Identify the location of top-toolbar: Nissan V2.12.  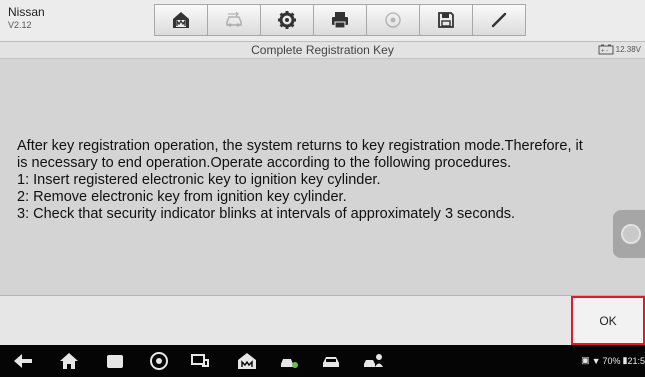
(322, 21).